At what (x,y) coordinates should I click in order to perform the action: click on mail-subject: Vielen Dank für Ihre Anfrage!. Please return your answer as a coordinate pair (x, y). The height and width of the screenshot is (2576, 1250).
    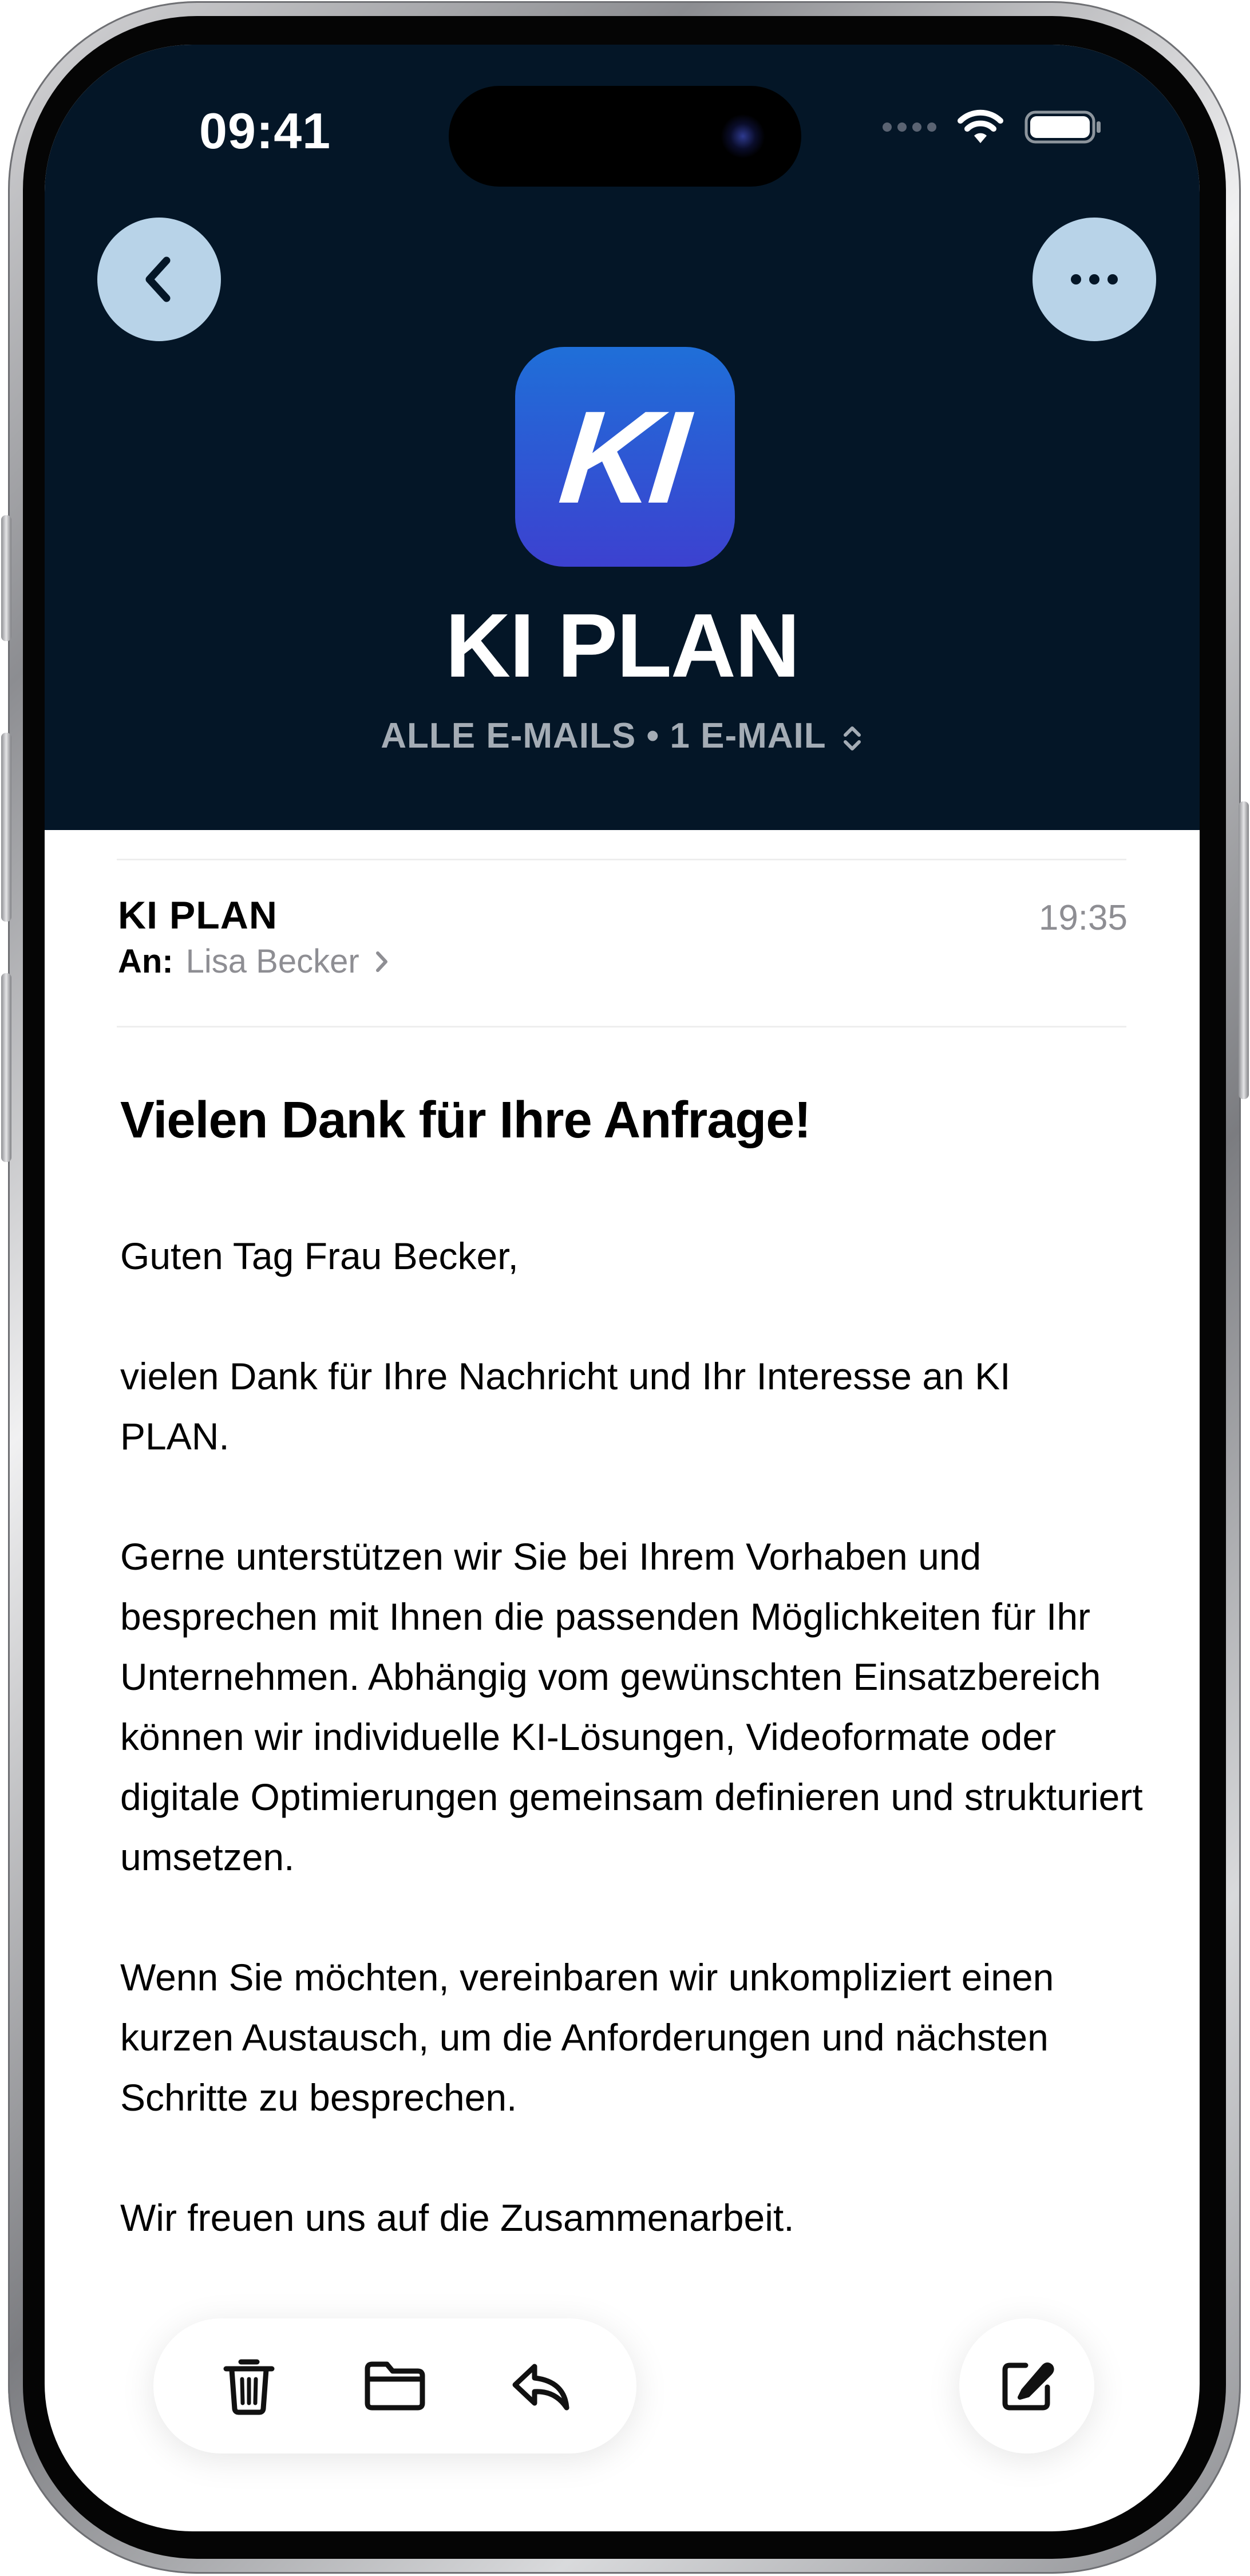
    Looking at the image, I should click on (465, 1120).